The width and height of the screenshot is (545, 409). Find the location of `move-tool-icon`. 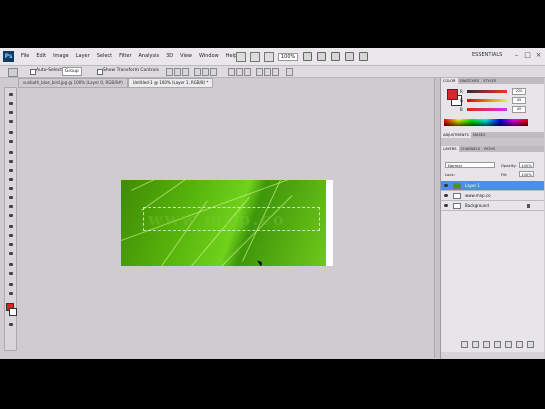

move-tool-icon is located at coordinates (11, 95).